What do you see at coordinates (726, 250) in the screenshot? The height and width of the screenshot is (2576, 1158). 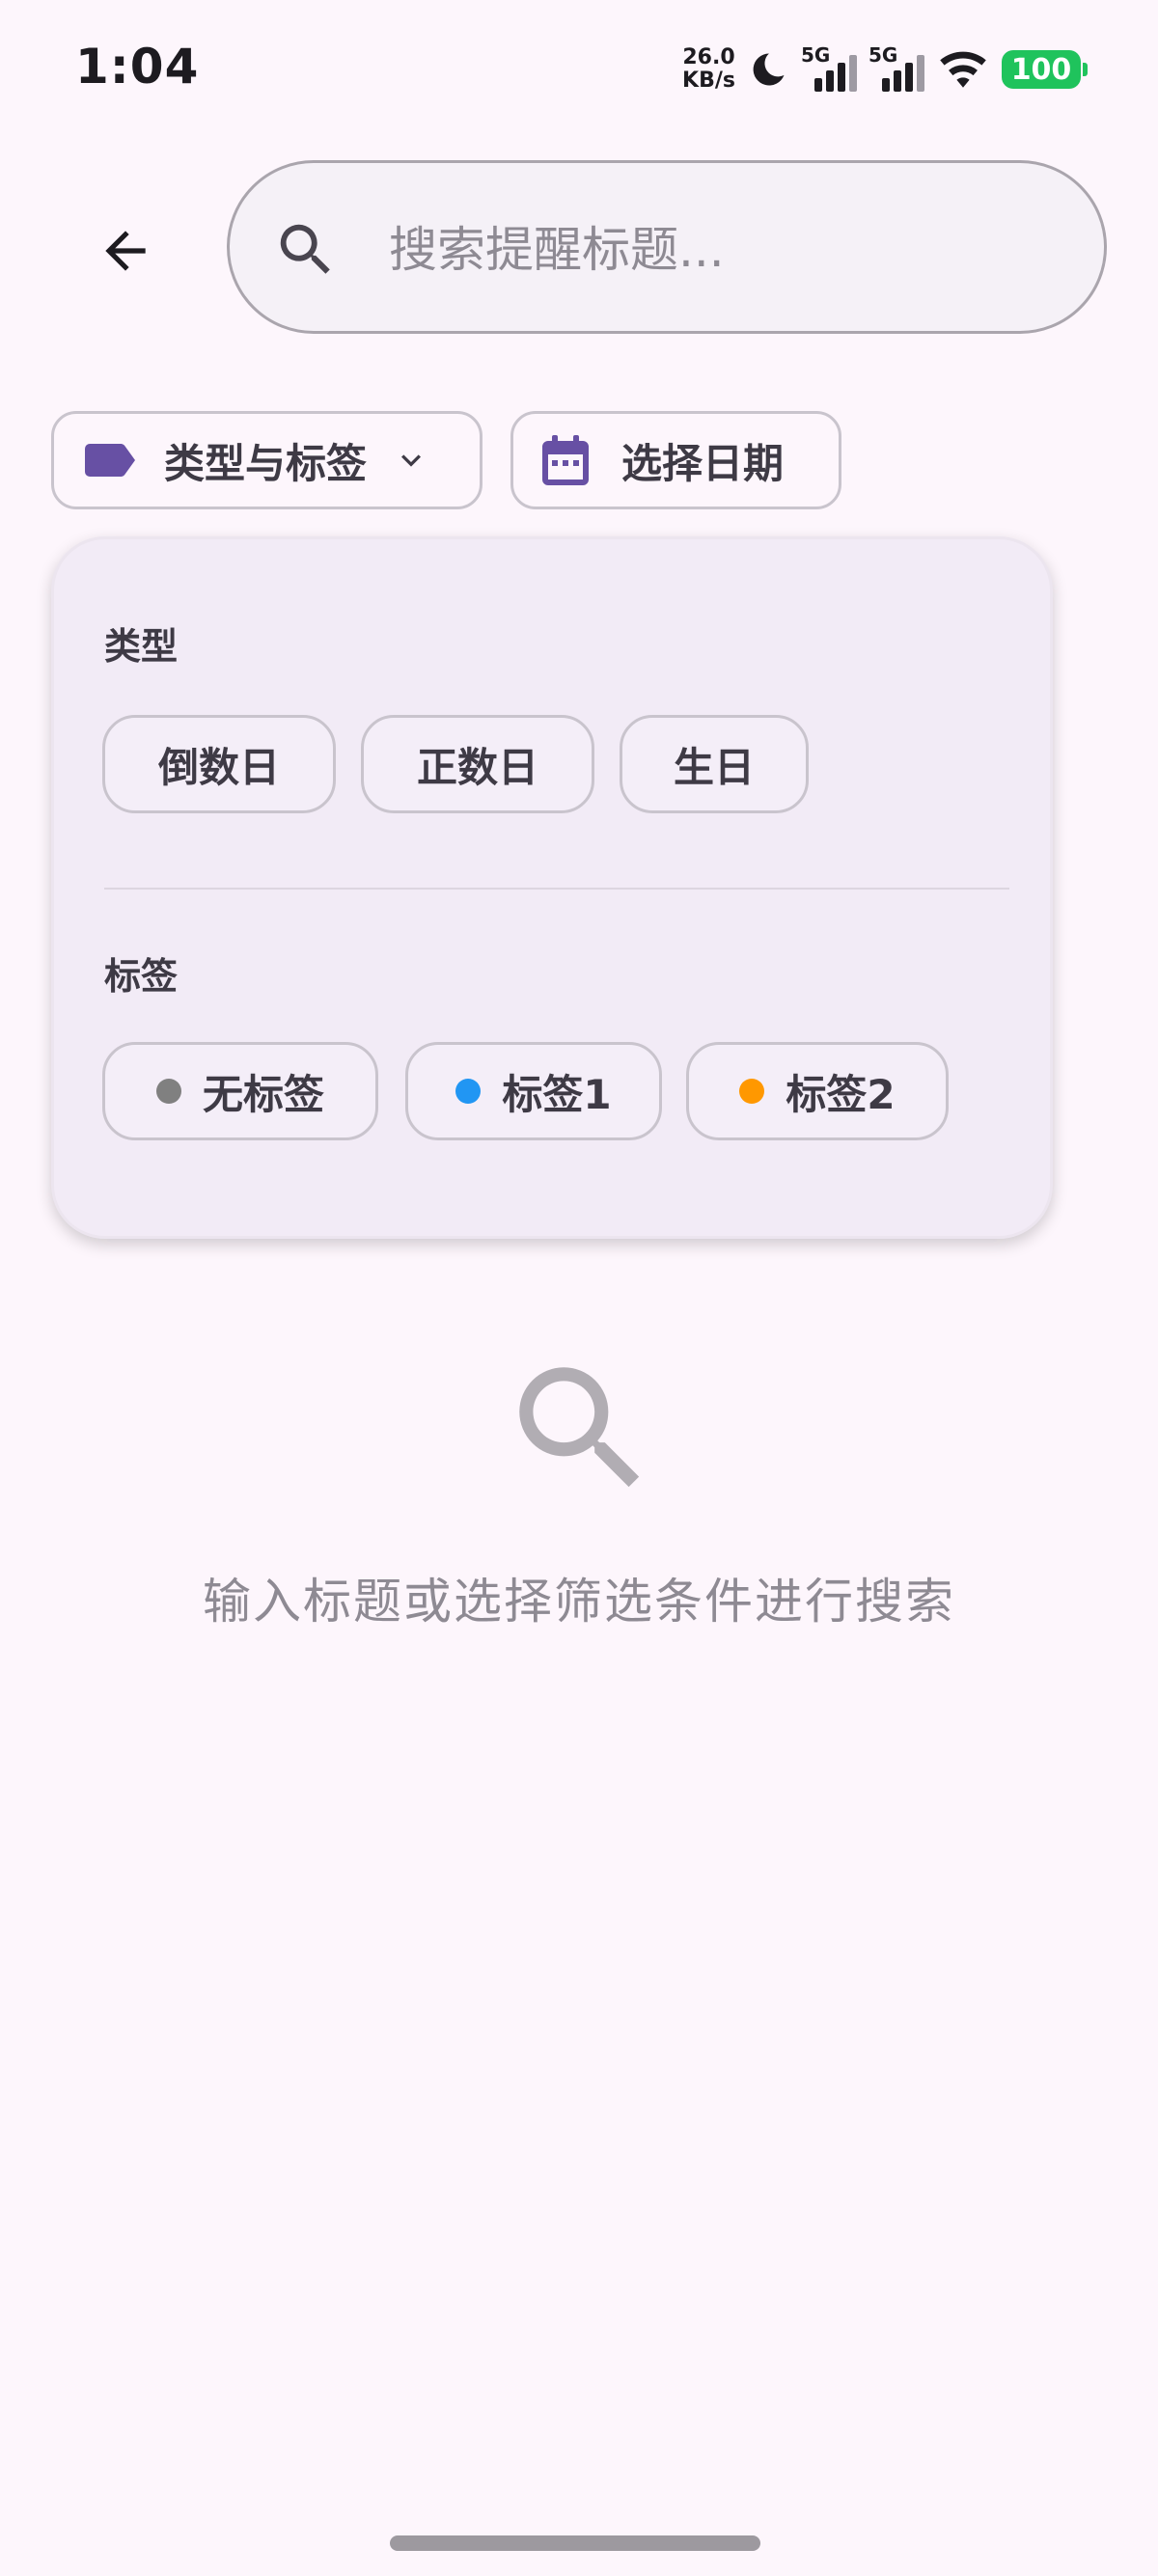 I see `search-input` at bounding box center [726, 250].